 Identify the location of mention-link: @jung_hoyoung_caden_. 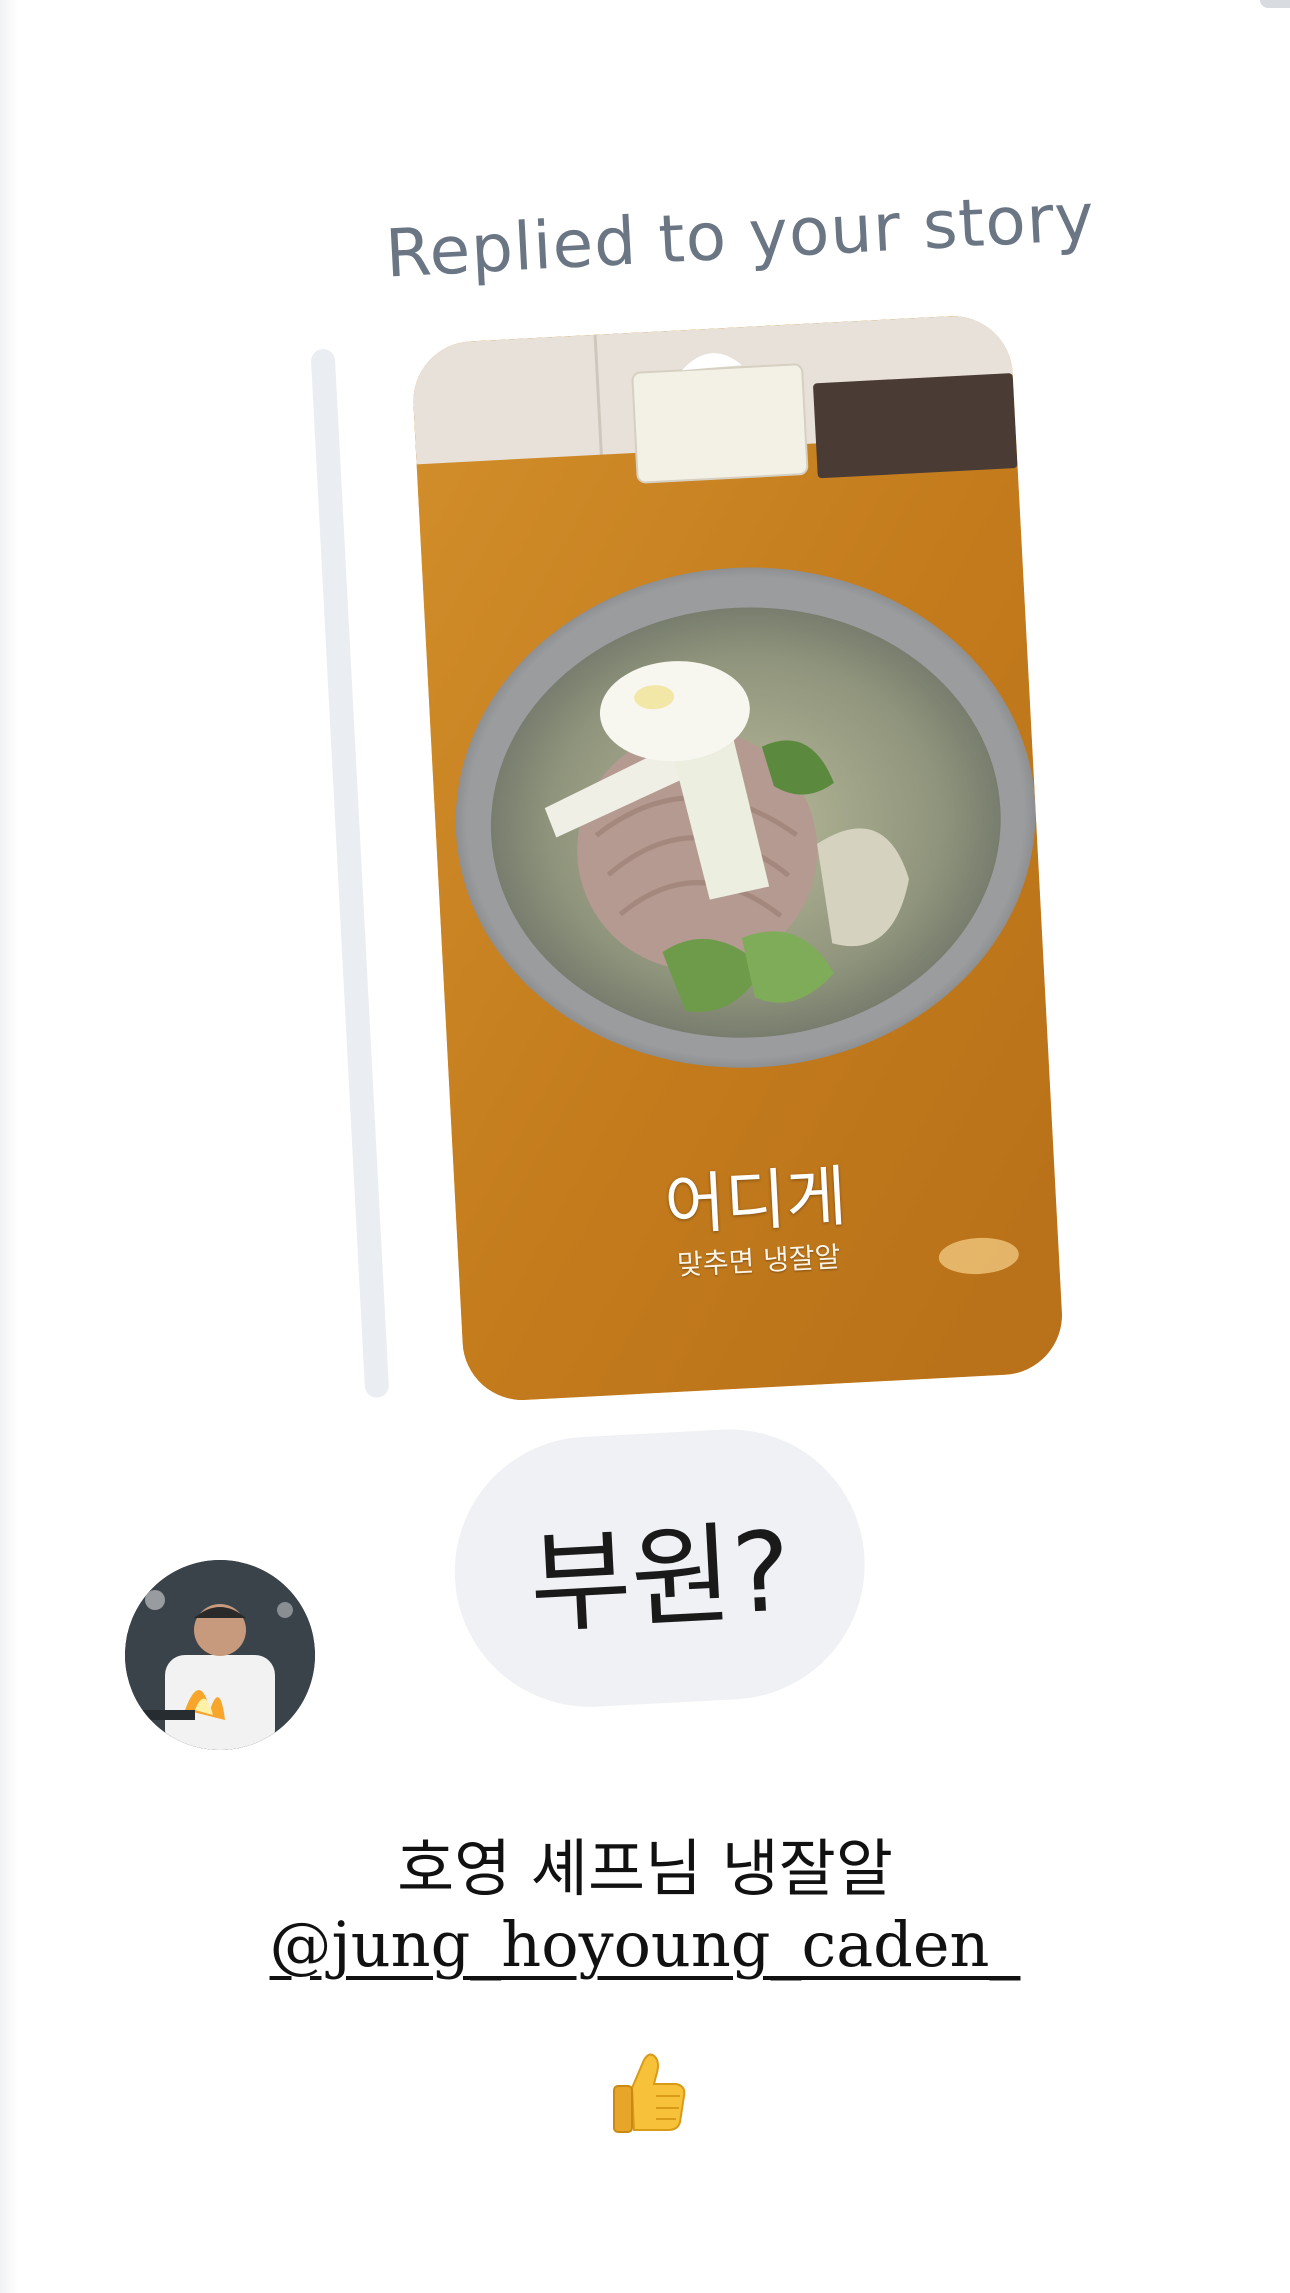
(645, 1944).